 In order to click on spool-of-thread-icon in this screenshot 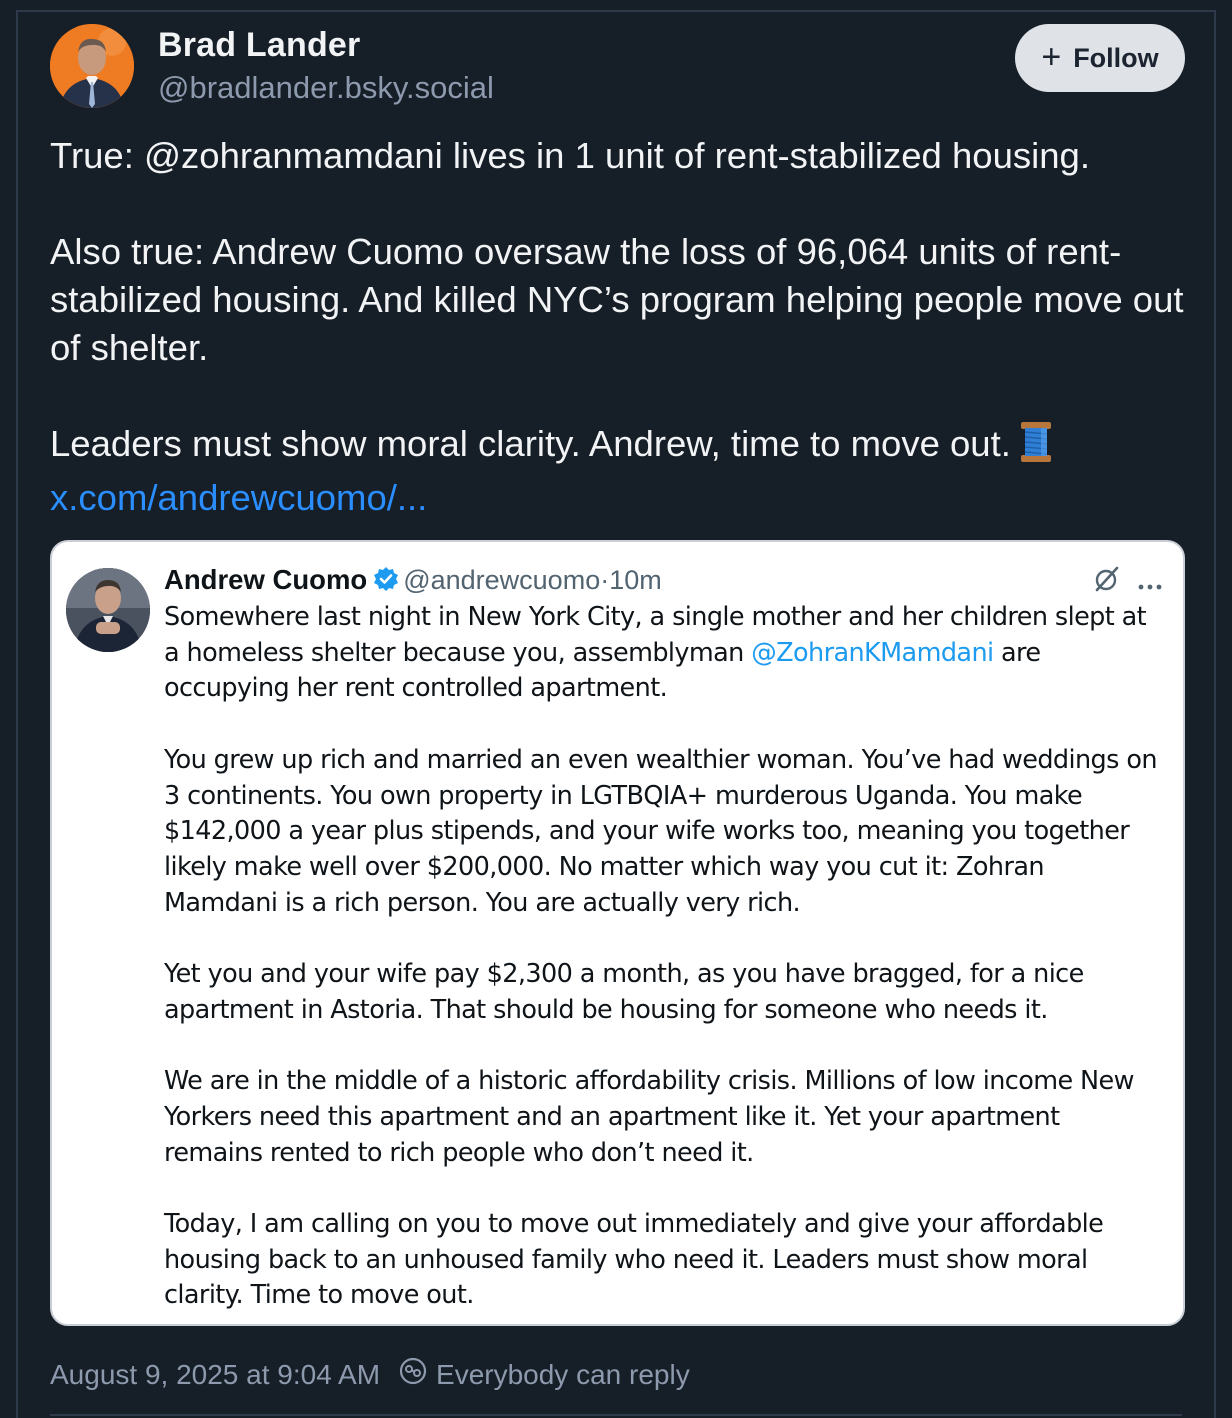, I will do `click(1036, 448)`.